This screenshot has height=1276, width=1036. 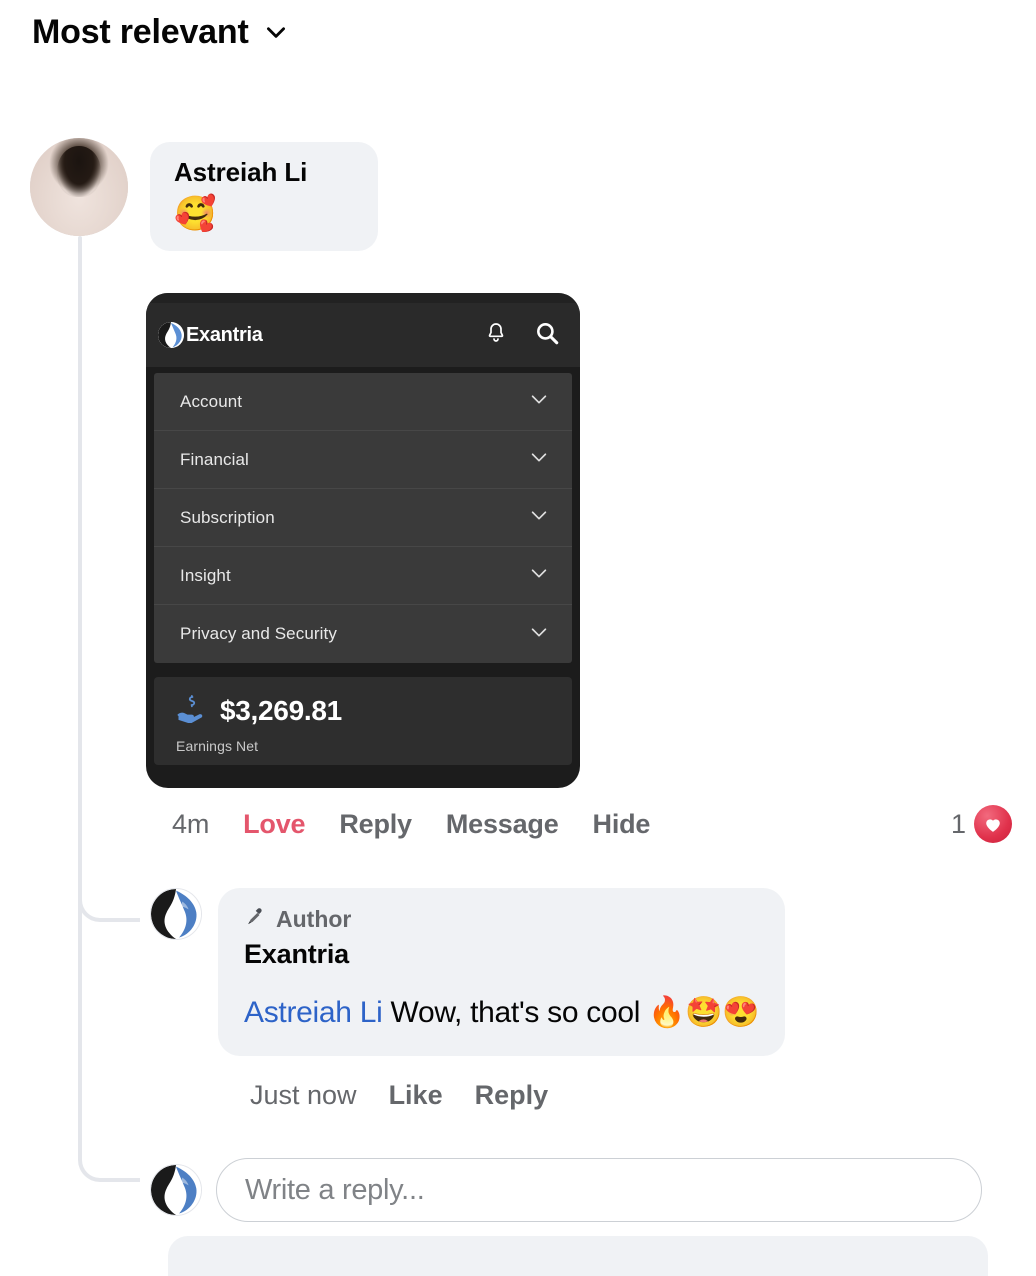 What do you see at coordinates (502, 824) in the screenshot?
I see `message-button: Message` at bounding box center [502, 824].